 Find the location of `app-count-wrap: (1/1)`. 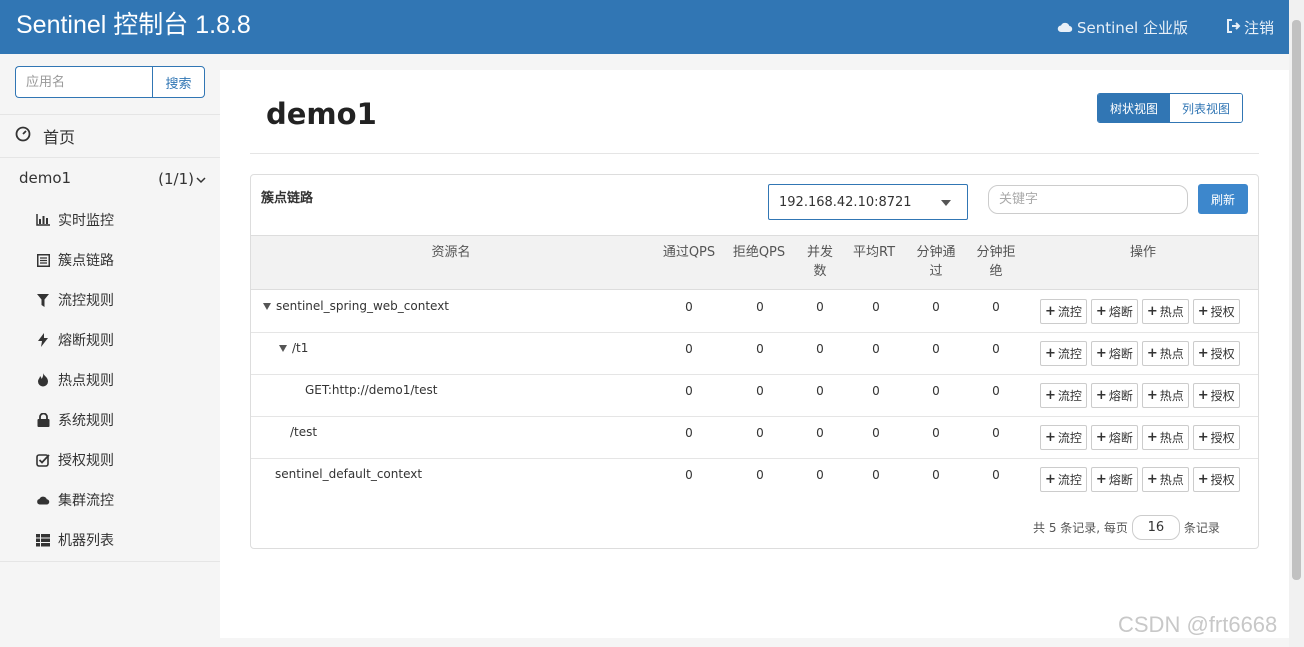

app-count-wrap: (1/1) is located at coordinates (182, 179).